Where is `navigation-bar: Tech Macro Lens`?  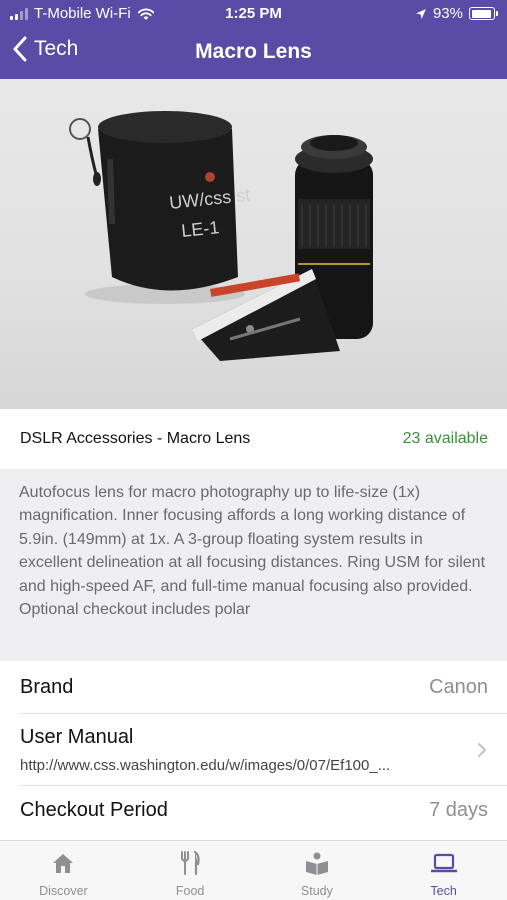
navigation-bar: Tech Macro Lens is located at coordinates (253, 53).